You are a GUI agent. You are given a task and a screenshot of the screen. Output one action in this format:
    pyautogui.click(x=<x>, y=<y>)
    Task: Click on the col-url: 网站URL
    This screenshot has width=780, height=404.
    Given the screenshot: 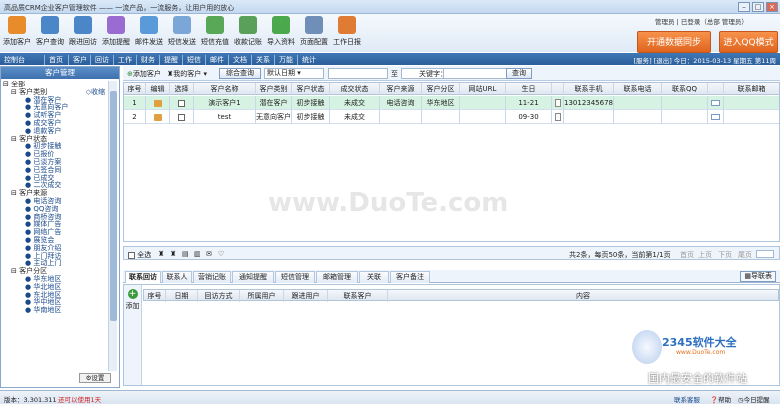 What is the action you would take?
    pyautogui.click(x=483, y=89)
    